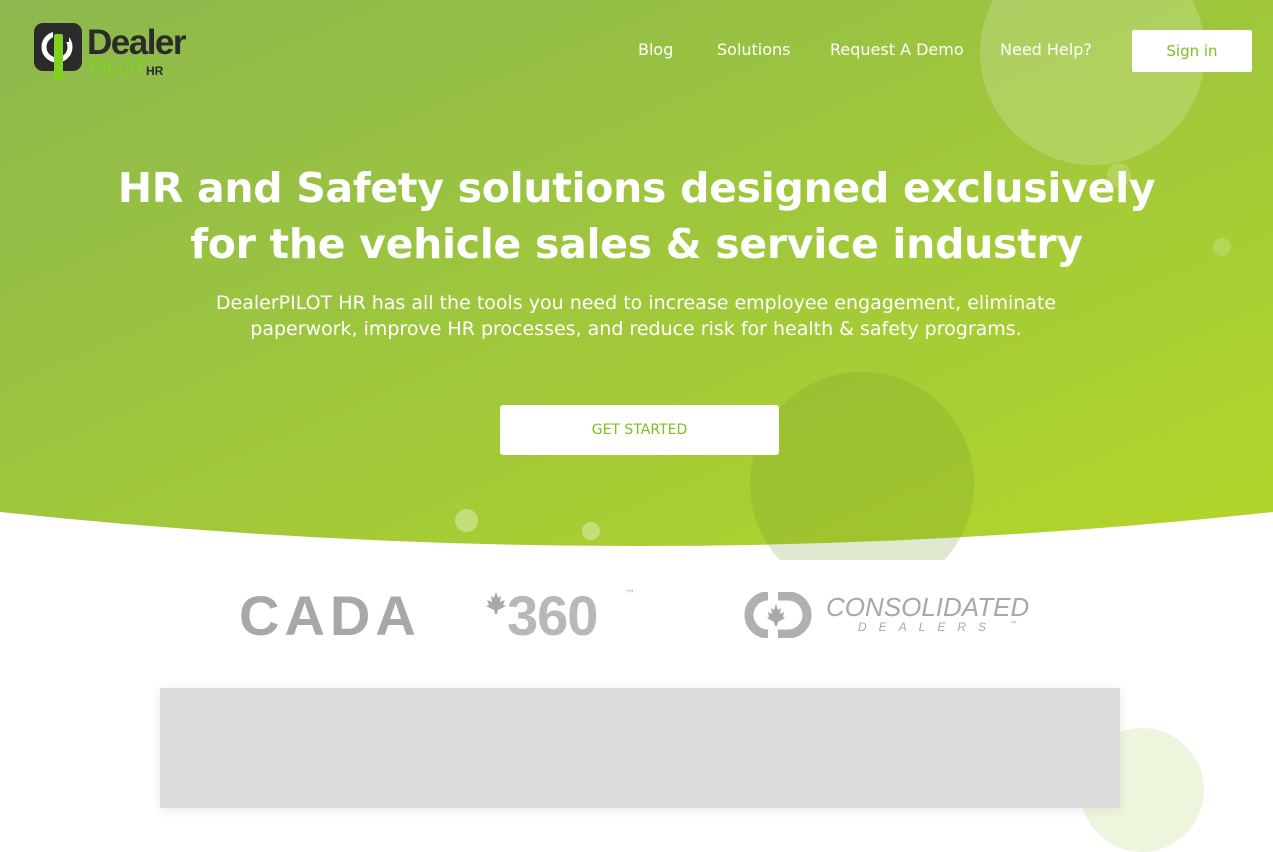 The width and height of the screenshot is (1273, 852). Describe the element at coordinates (118, 67) in the screenshot. I see `logo-word-pilot: PILOT` at that location.